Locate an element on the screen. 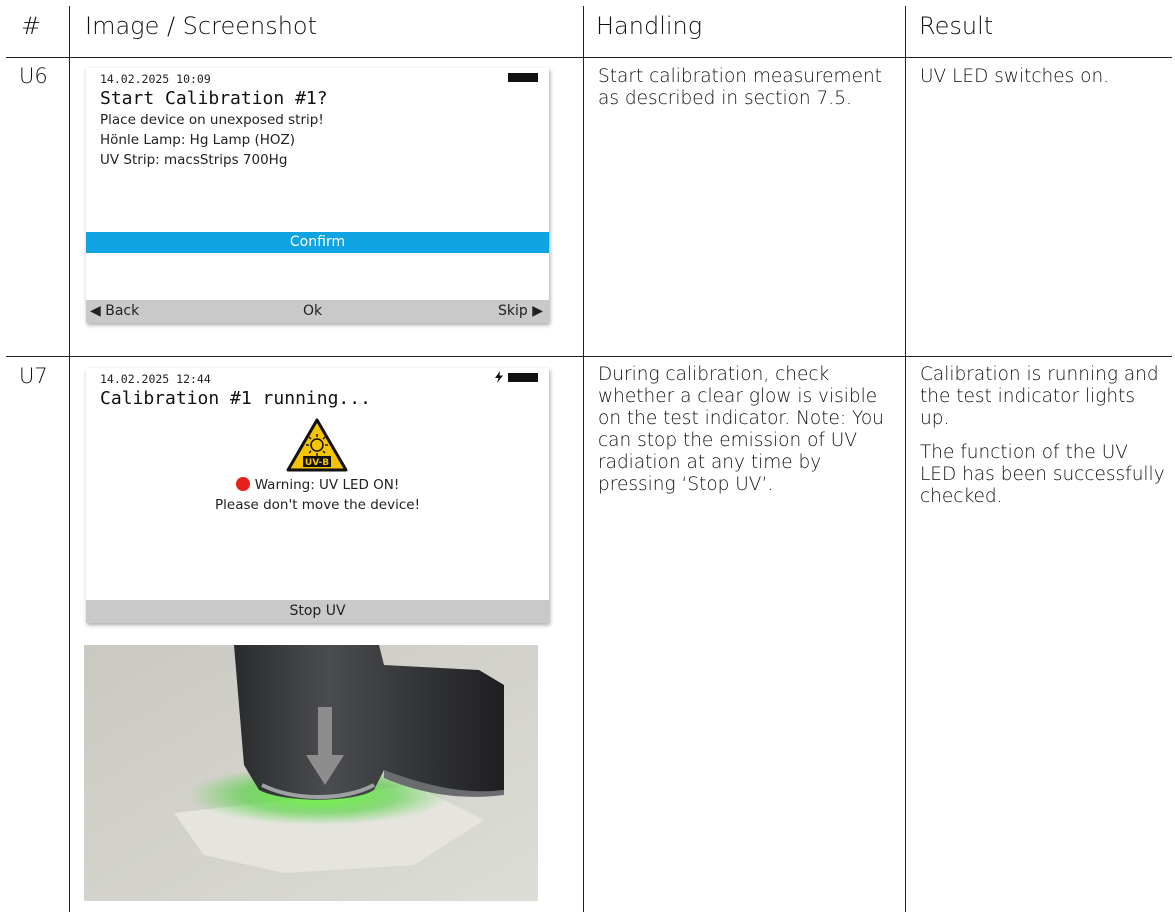  screen-datetime: 14.02.2025 10:09 is located at coordinates (155, 79).